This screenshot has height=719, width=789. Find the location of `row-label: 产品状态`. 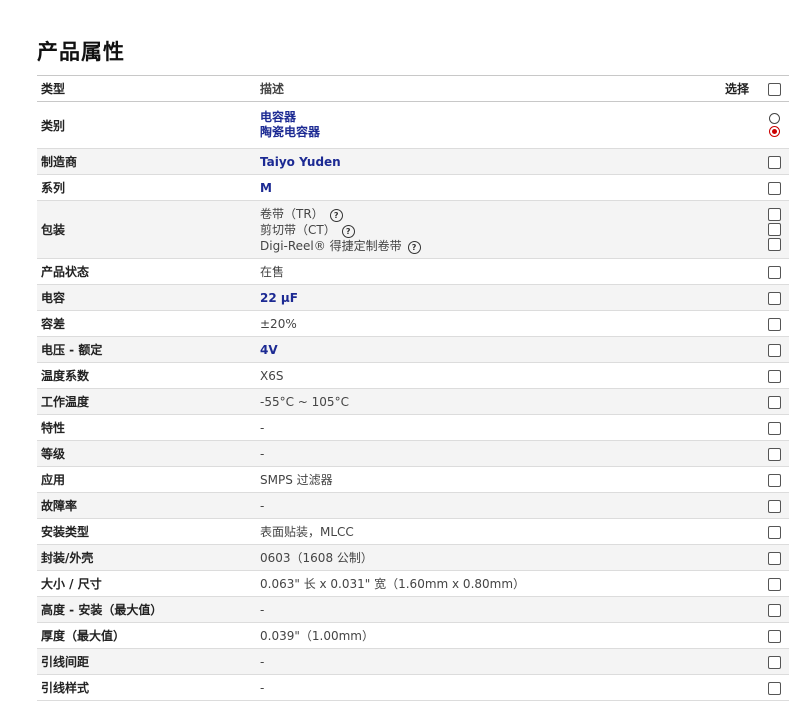

row-label: 产品状态 is located at coordinates (146, 271).